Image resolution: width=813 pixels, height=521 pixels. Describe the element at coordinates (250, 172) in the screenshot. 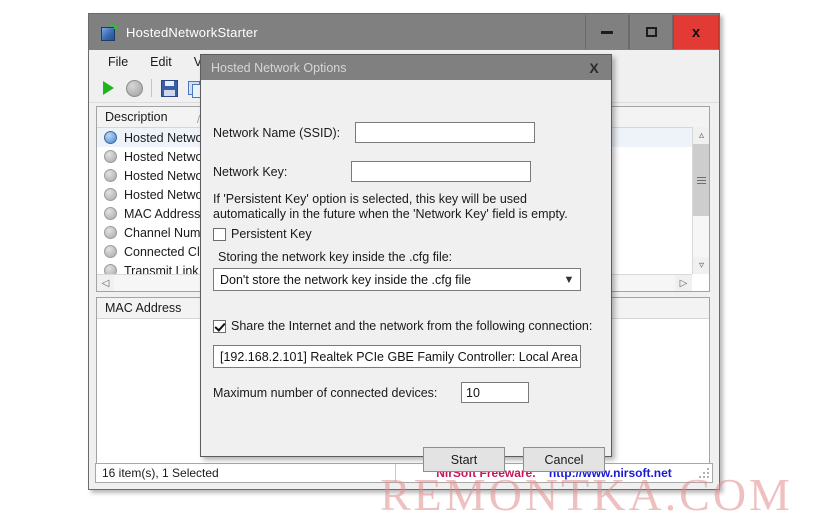

I see `network-key-label: Network Key:` at that location.